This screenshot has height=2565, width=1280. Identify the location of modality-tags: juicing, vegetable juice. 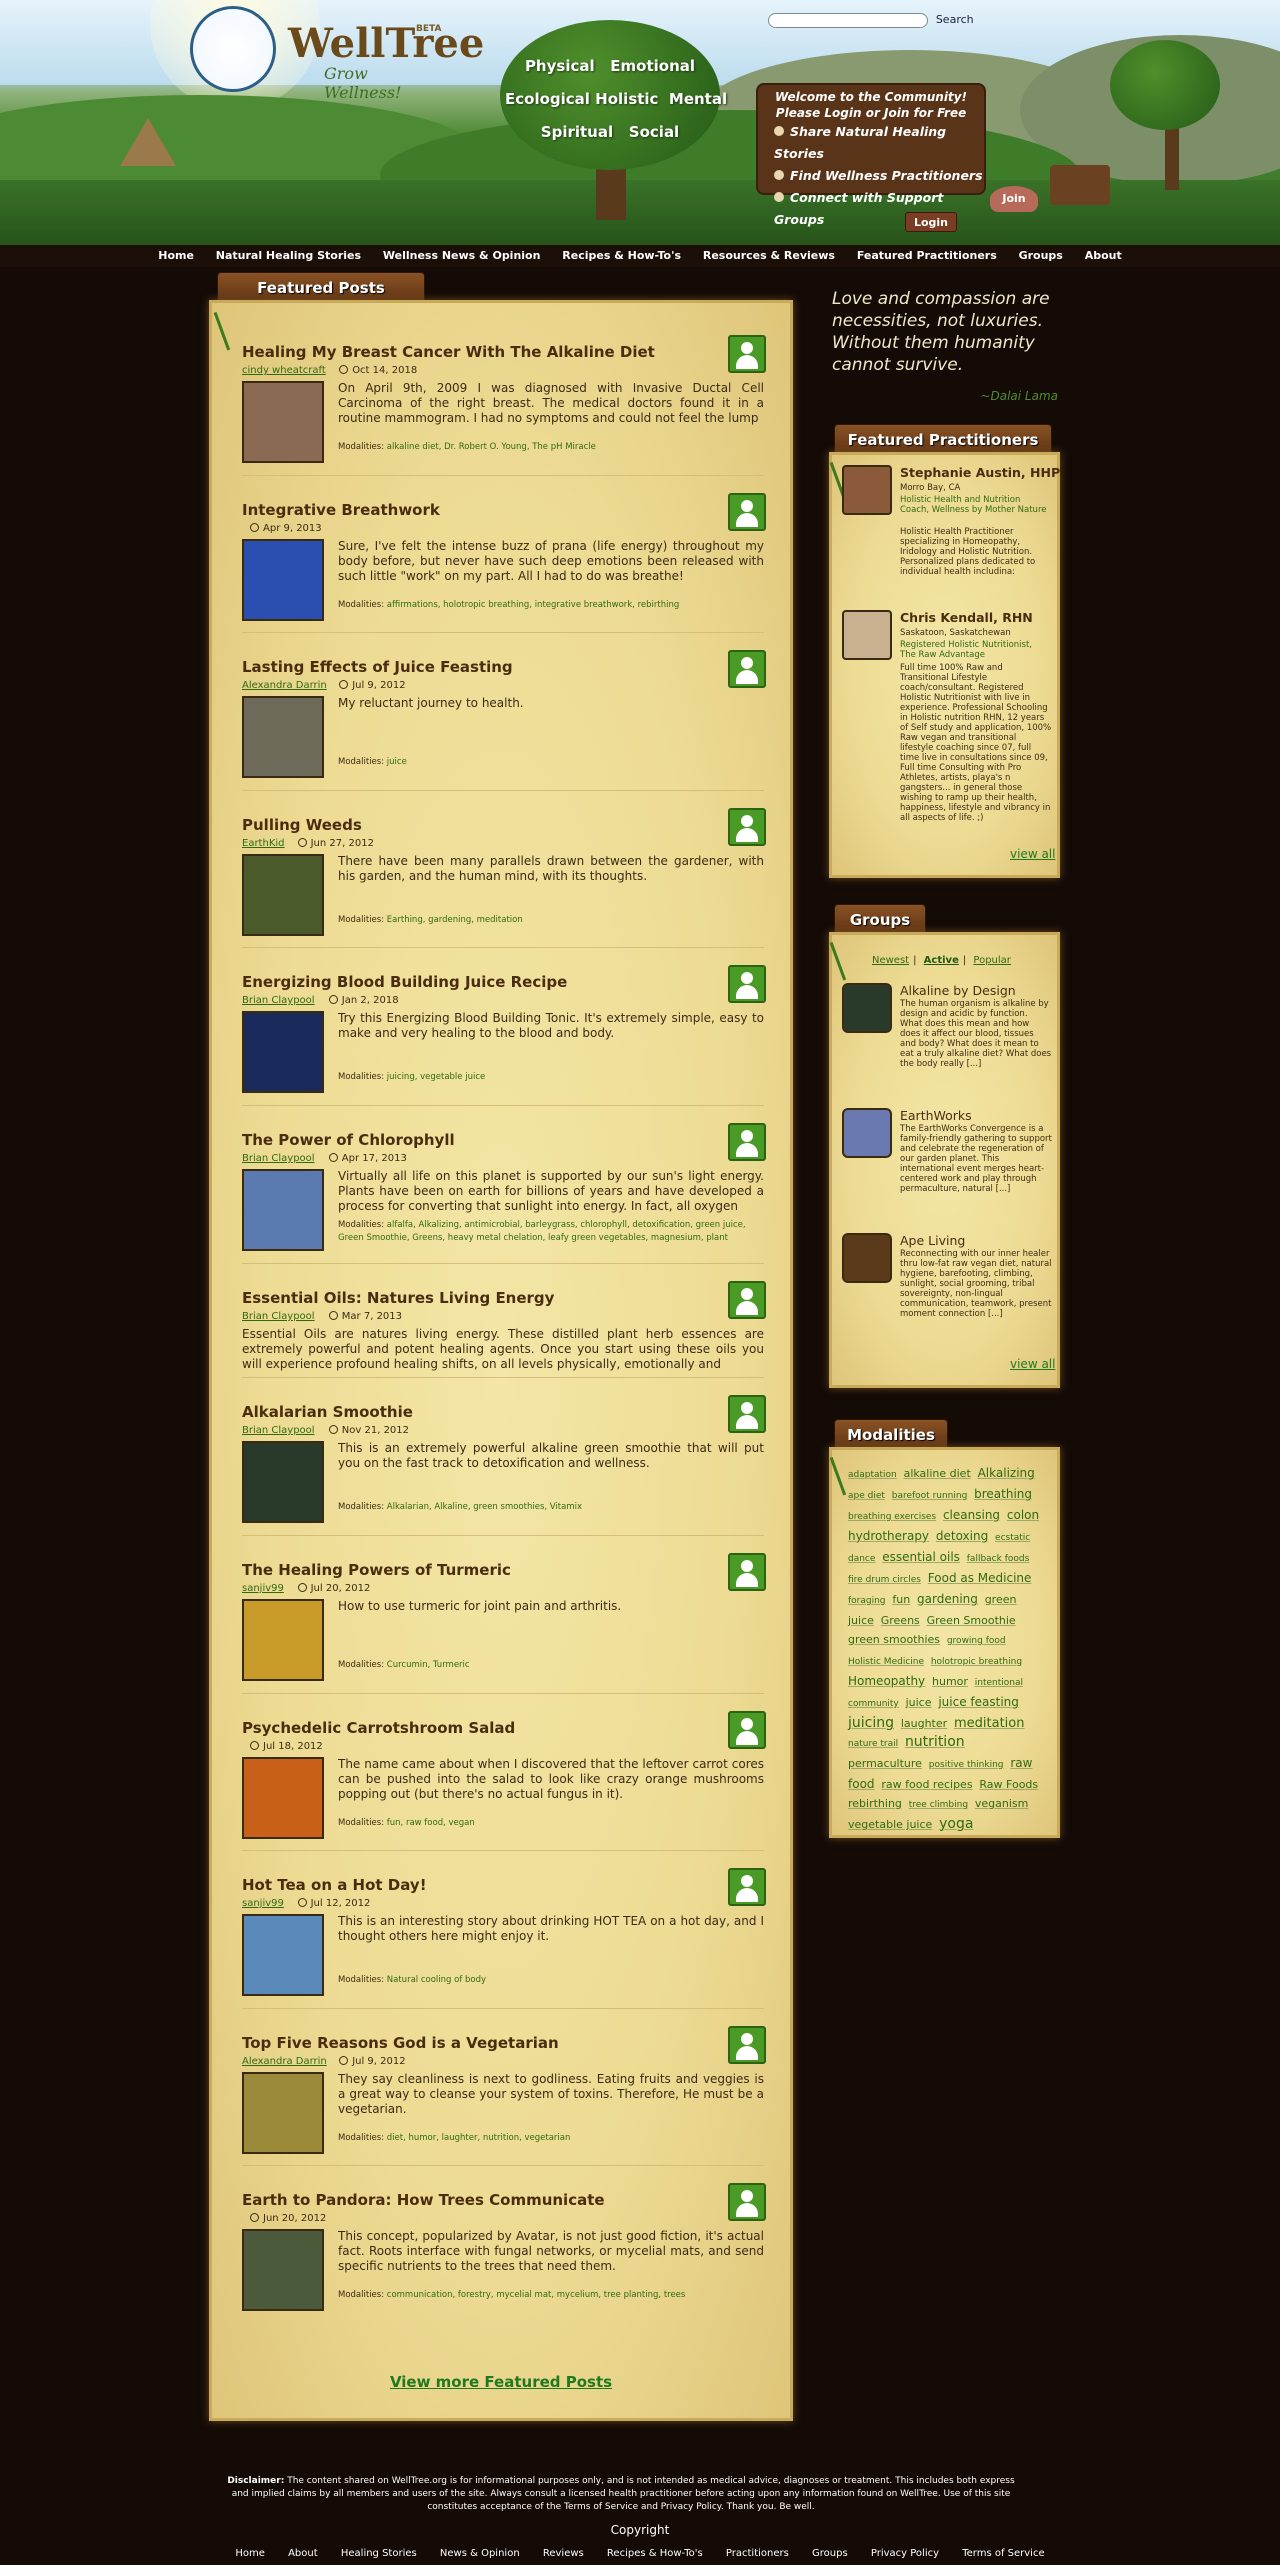
(436, 1077).